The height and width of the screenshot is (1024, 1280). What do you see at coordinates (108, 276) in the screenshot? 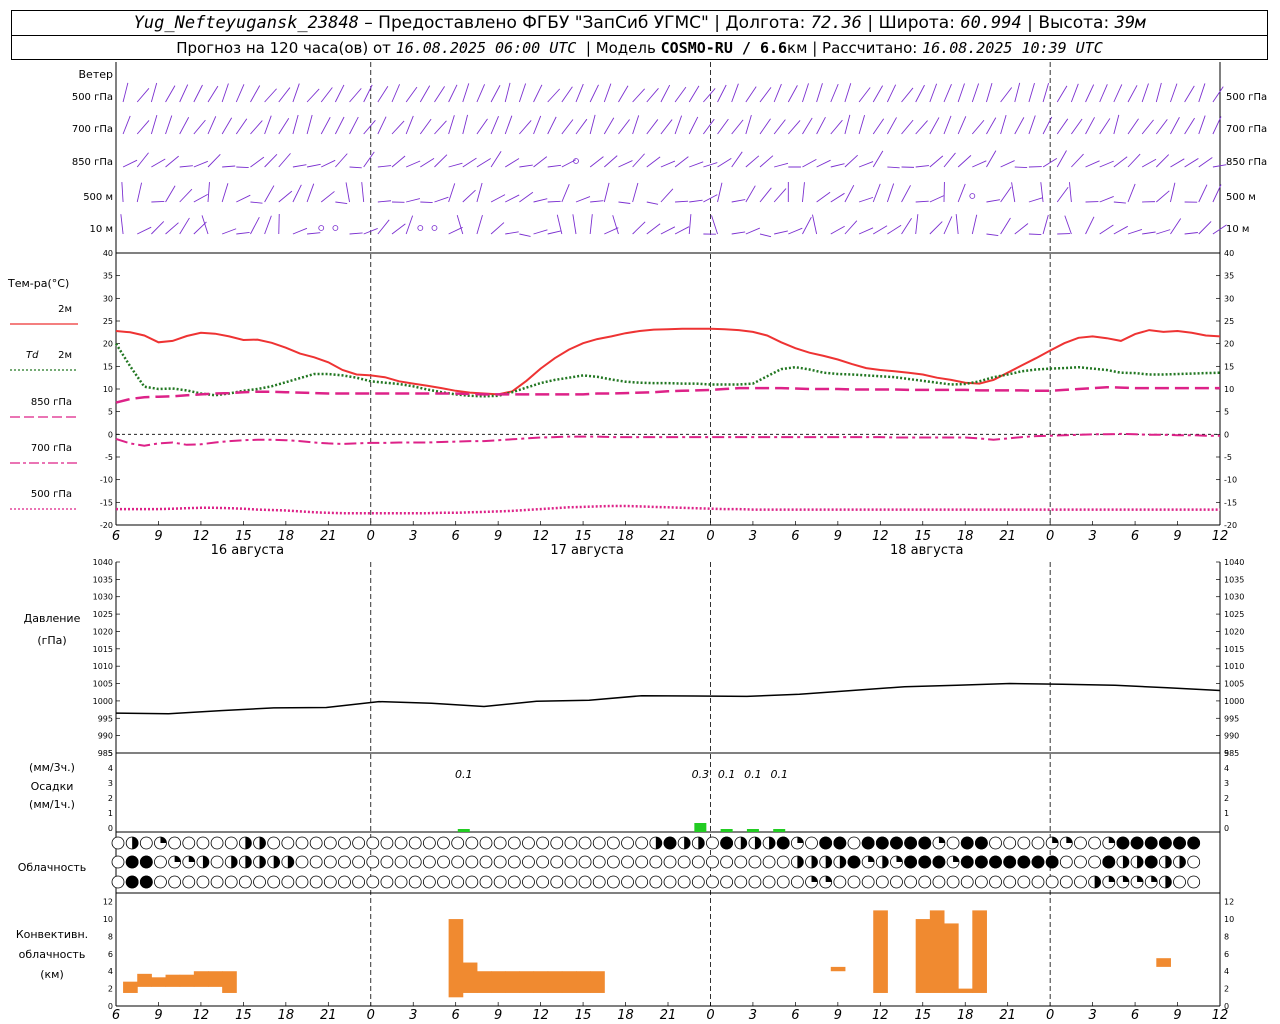
I see `temp-y-tick-left: 35` at bounding box center [108, 276].